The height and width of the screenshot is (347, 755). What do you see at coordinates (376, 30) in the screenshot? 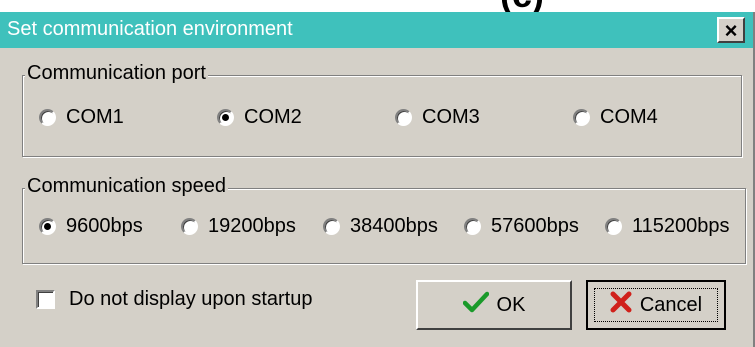
I see `titlebar: Set communication environment ×` at bounding box center [376, 30].